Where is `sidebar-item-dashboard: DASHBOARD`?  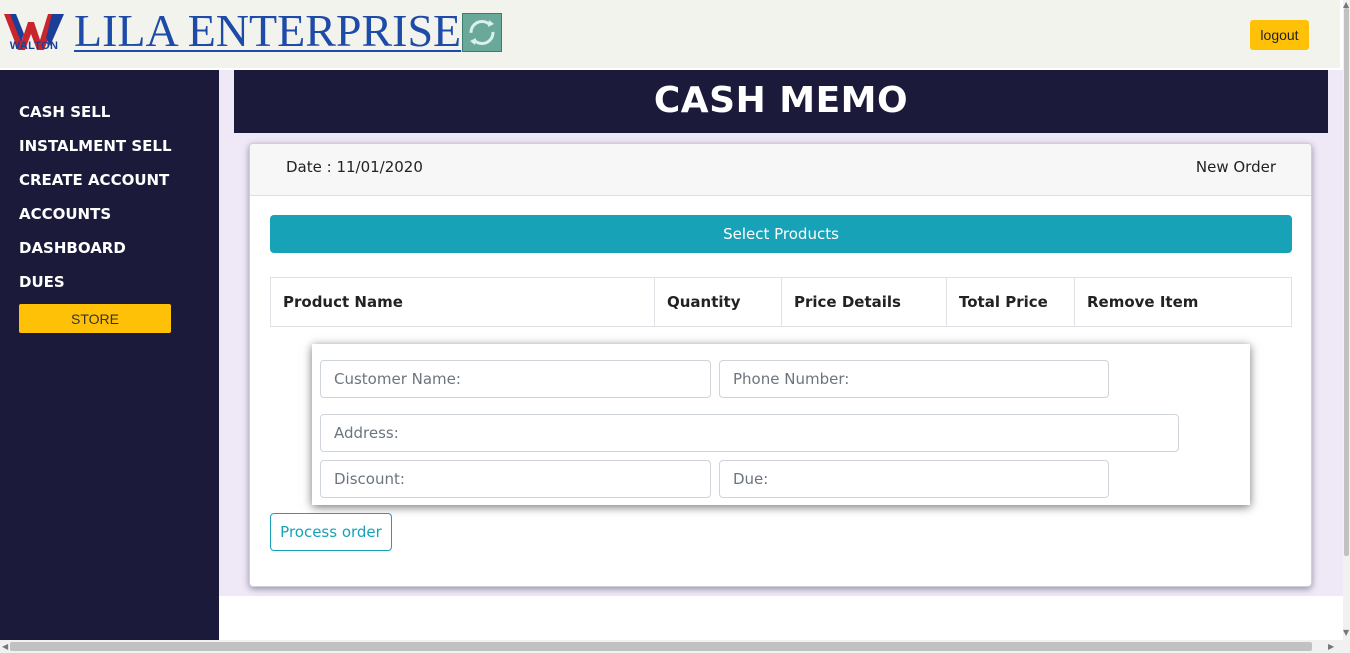
sidebar-item-dashboard: DASHBOARD is located at coordinates (72, 248).